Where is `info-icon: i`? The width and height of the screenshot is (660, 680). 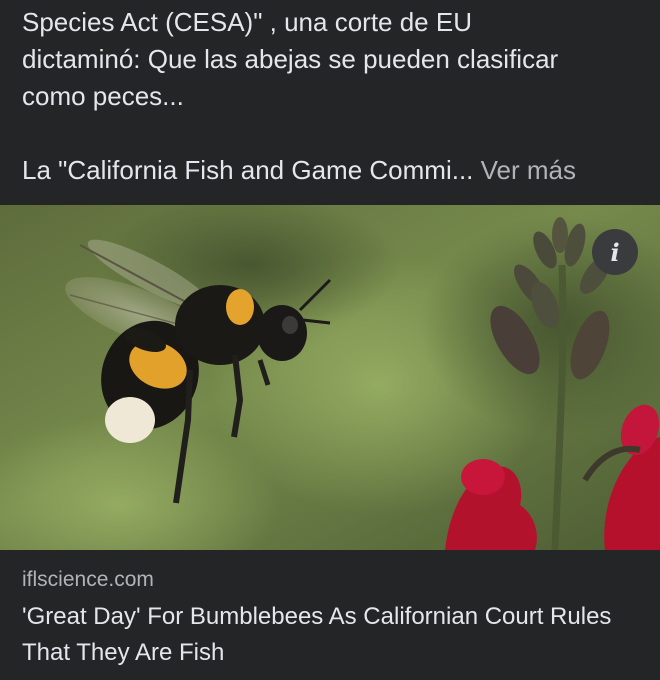 info-icon: i is located at coordinates (615, 252).